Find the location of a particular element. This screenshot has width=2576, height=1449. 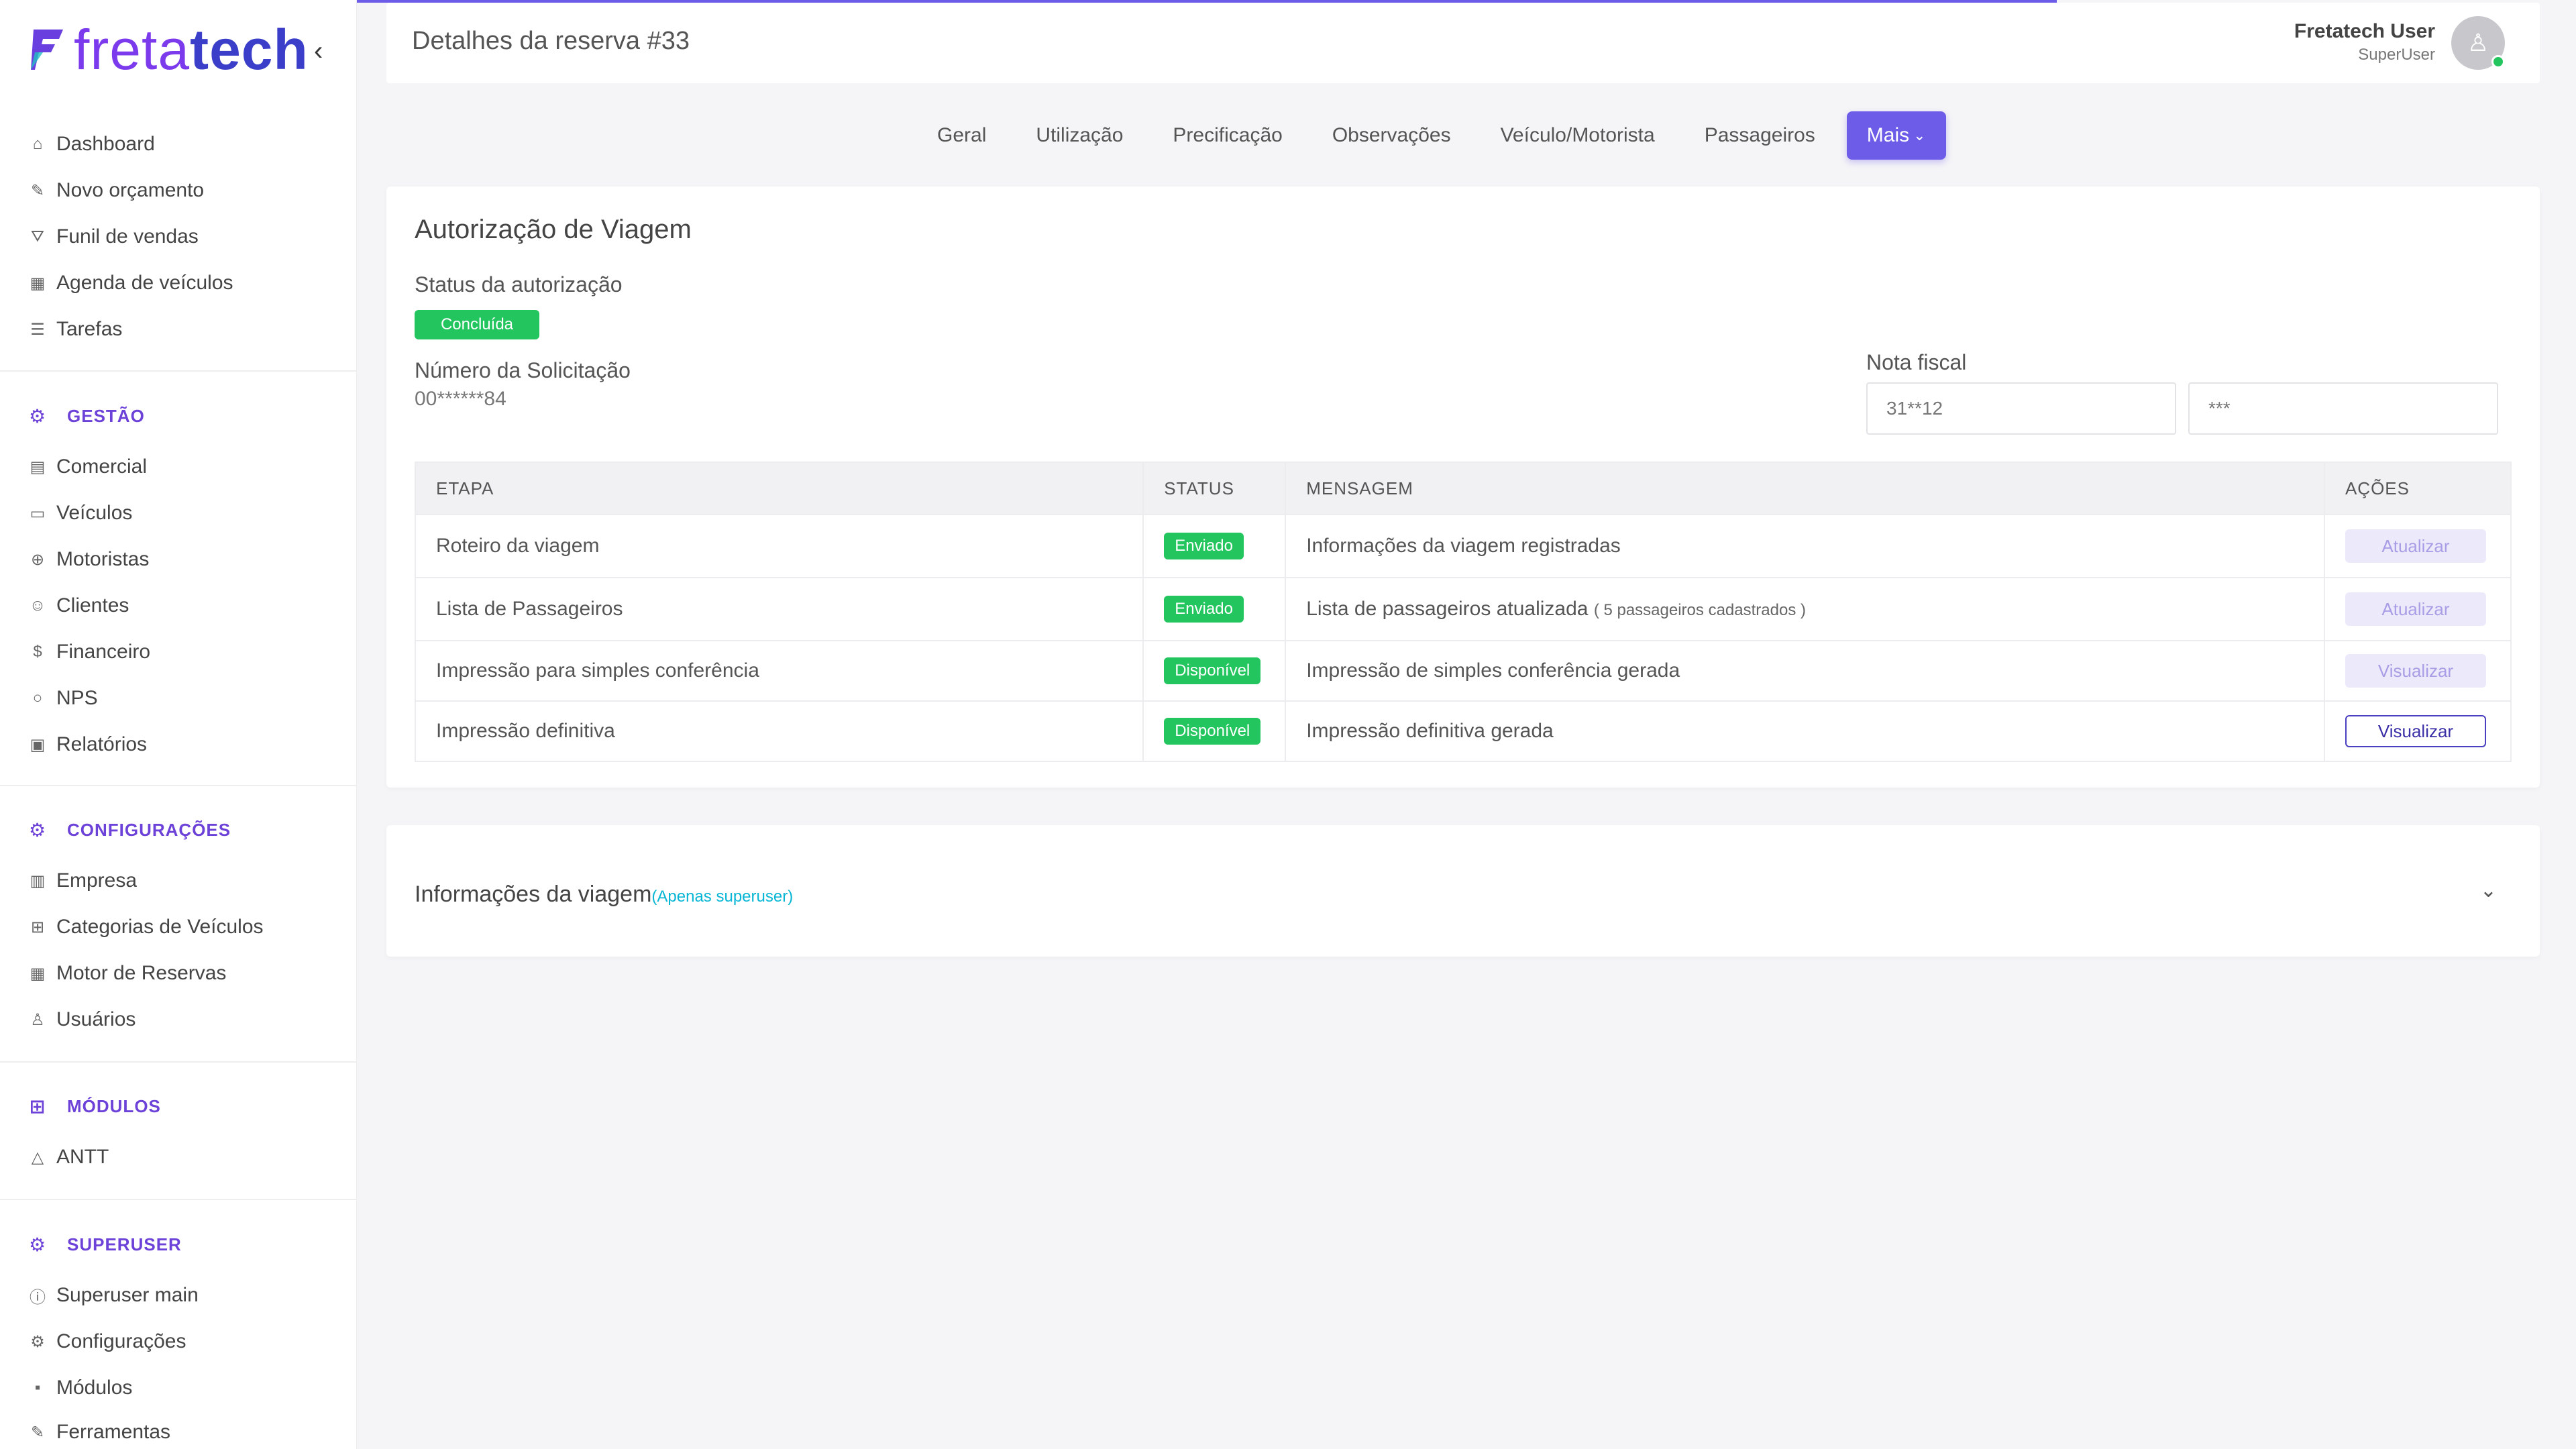

atualizar-roteiro-button: Atualizar is located at coordinates (2415, 546).